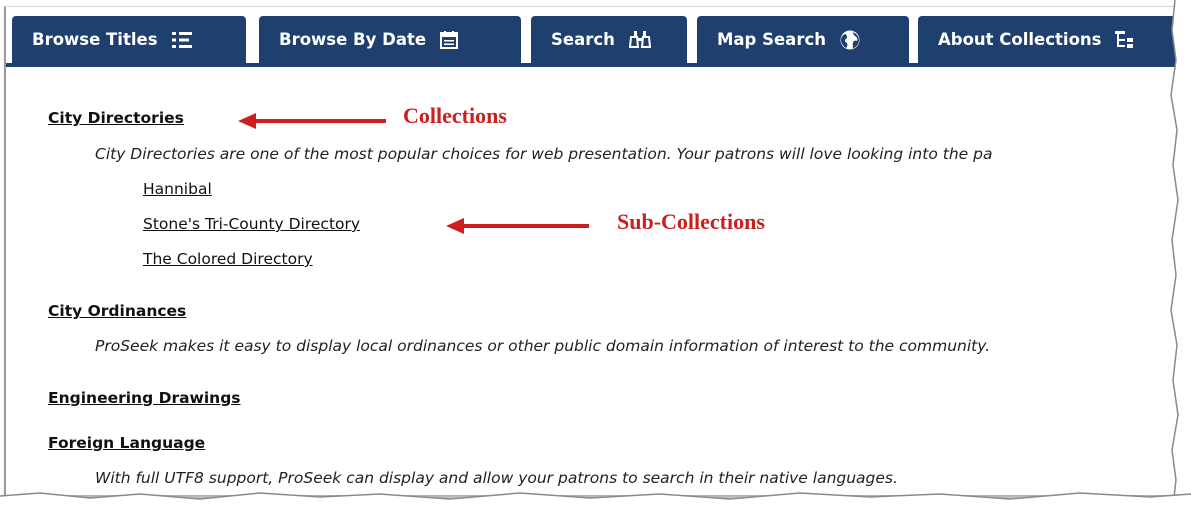  Describe the element at coordinates (116, 118) in the screenshot. I see `collection-title-city-directories: City Directories` at that location.